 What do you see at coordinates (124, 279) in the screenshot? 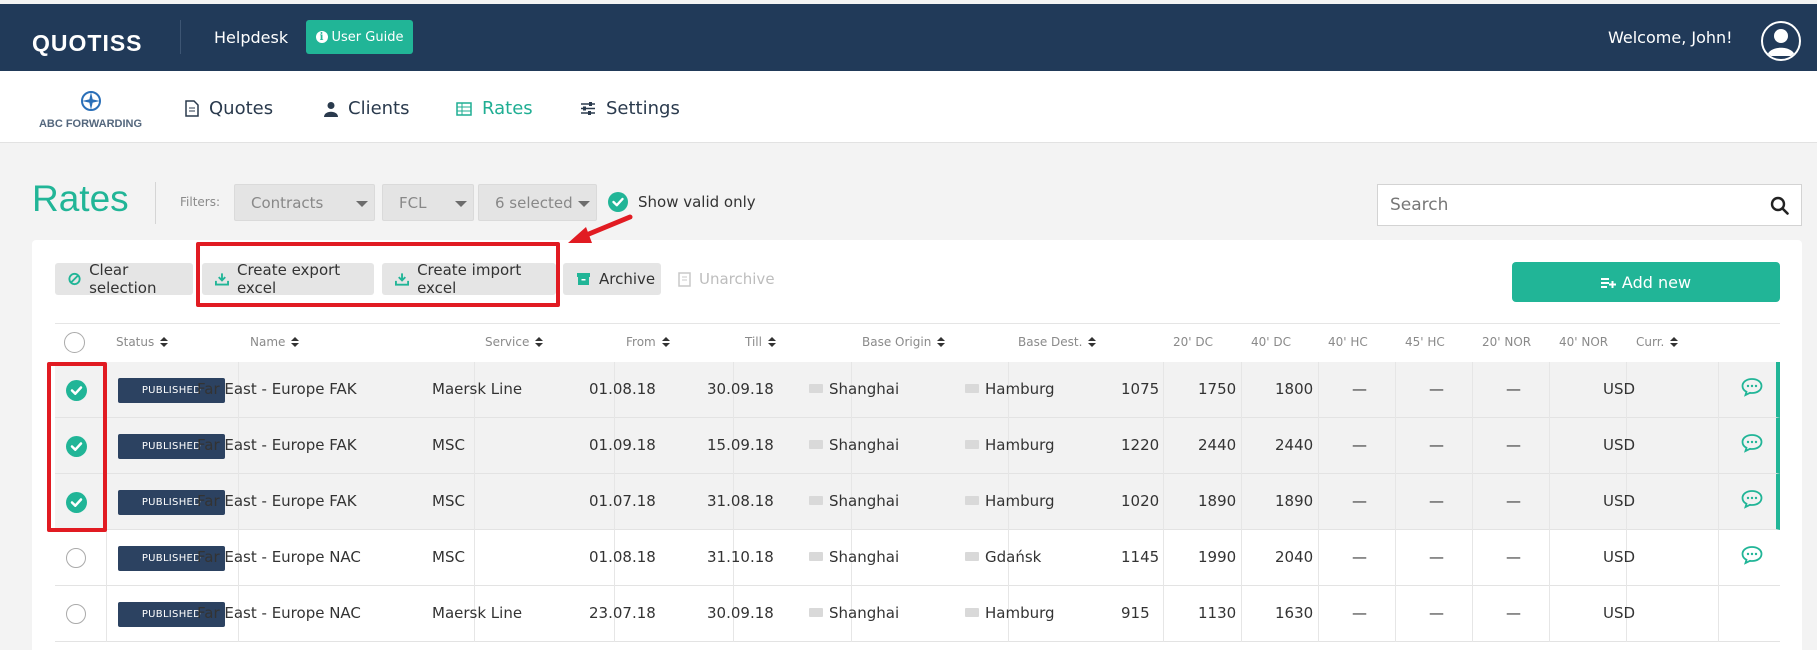
I see `clear-selection-button: Clear selection` at bounding box center [124, 279].